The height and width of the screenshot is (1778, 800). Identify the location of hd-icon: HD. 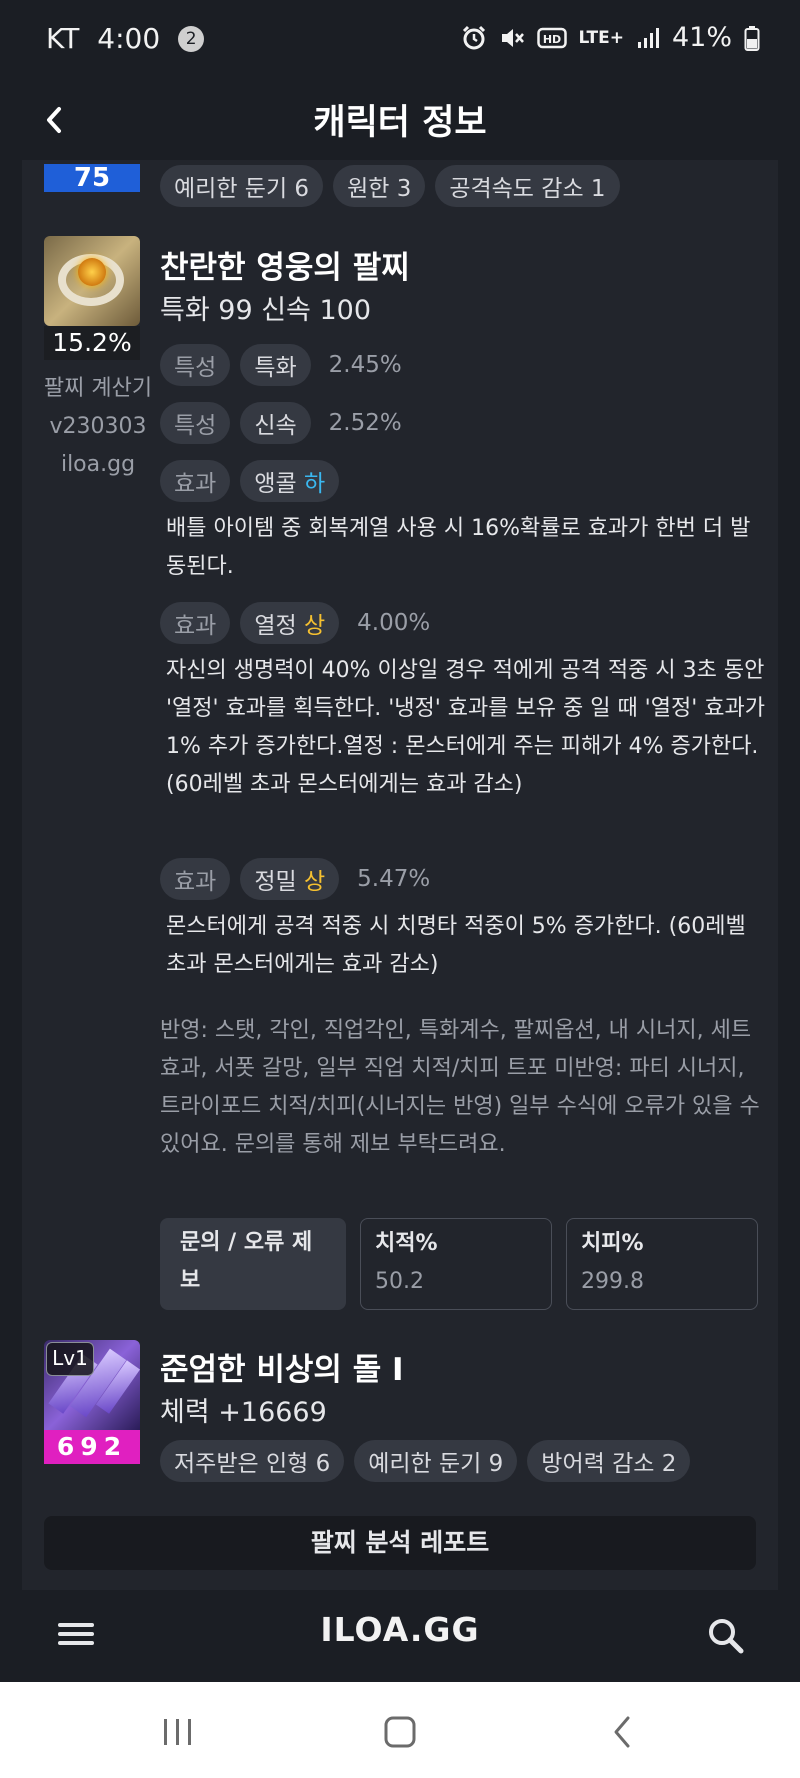
(551, 37).